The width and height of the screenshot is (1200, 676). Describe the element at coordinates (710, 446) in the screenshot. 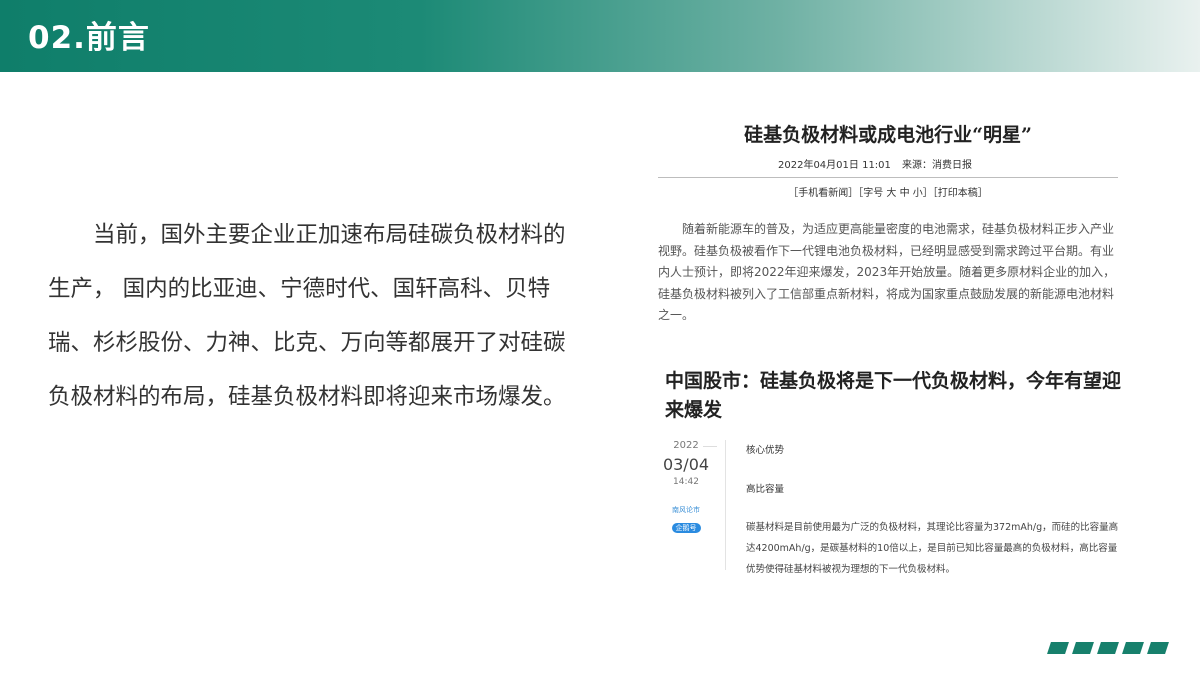

I see `date-connector` at that location.